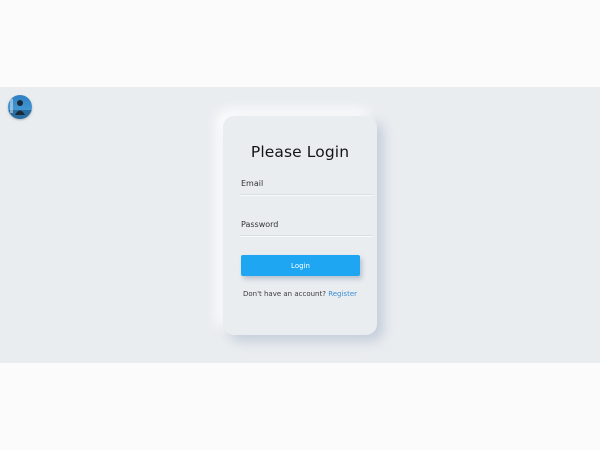 This screenshot has height=450, width=600. Describe the element at coordinates (284, 294) in the screenshot. I see `register-prompt: Don't have an account?` at that location.